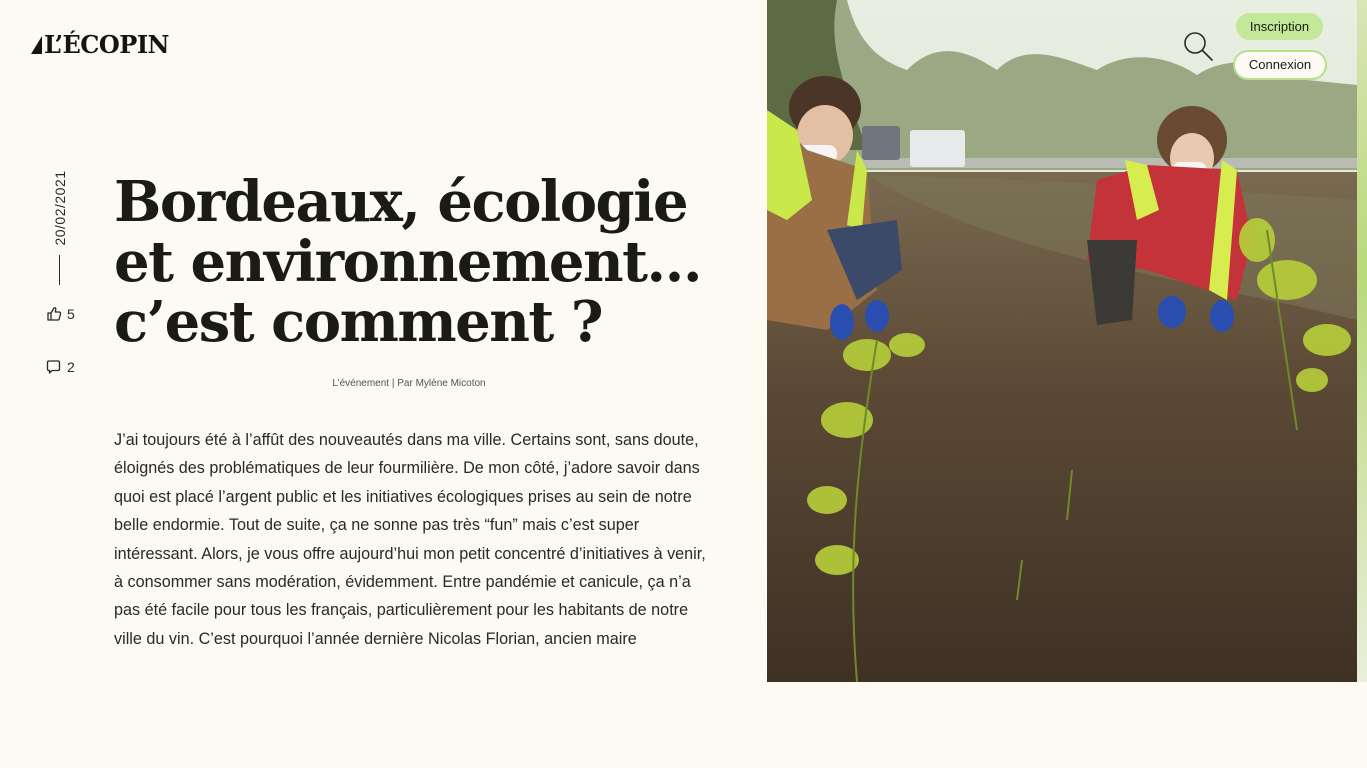 This screenshot has height=768, width=1367. I want to click on search-button, so click(1198, 46).